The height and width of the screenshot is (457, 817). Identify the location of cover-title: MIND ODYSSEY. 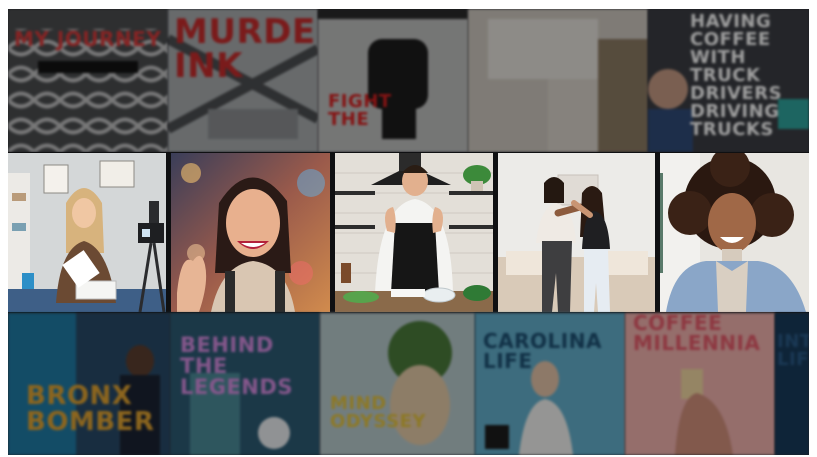
(378, 412).